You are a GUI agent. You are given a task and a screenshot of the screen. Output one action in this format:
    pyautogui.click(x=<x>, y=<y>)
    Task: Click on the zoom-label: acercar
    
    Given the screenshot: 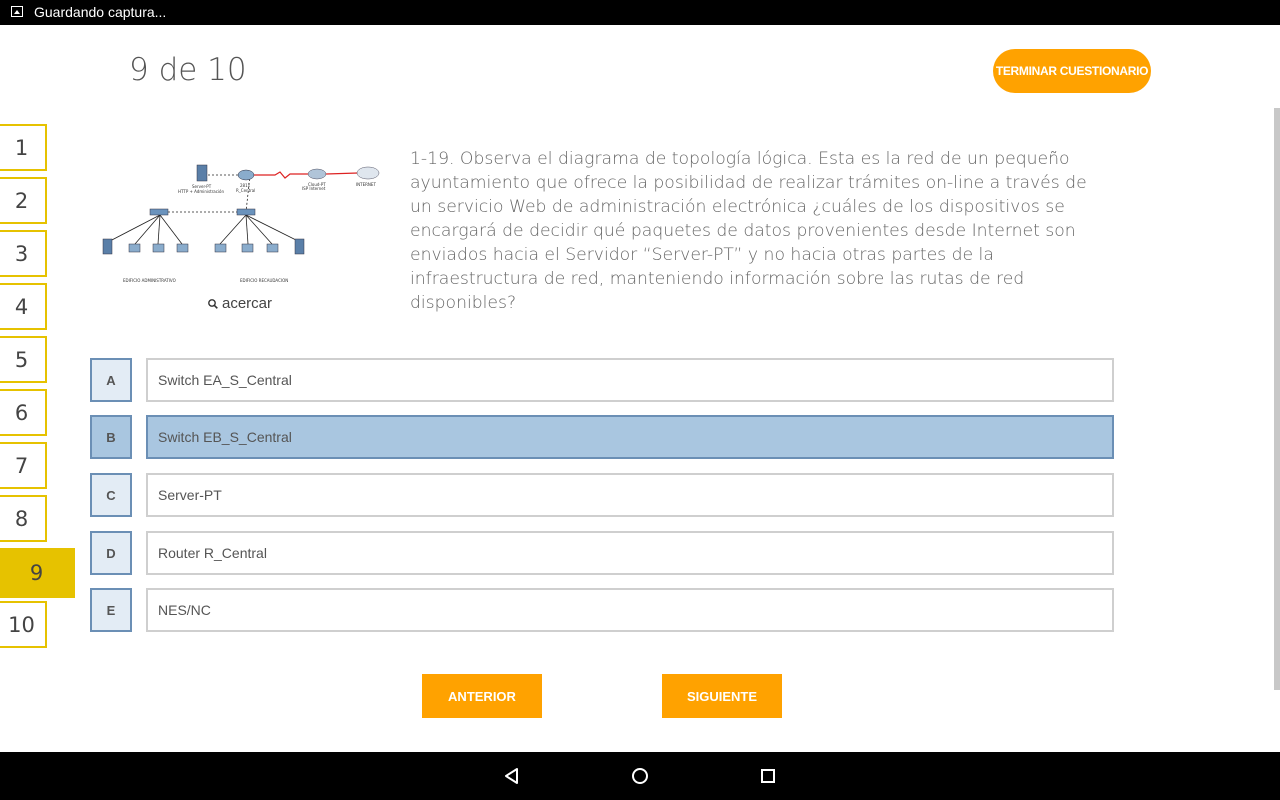 What is the action you would take?
    pyautogui.click(x=247, y=303)
    